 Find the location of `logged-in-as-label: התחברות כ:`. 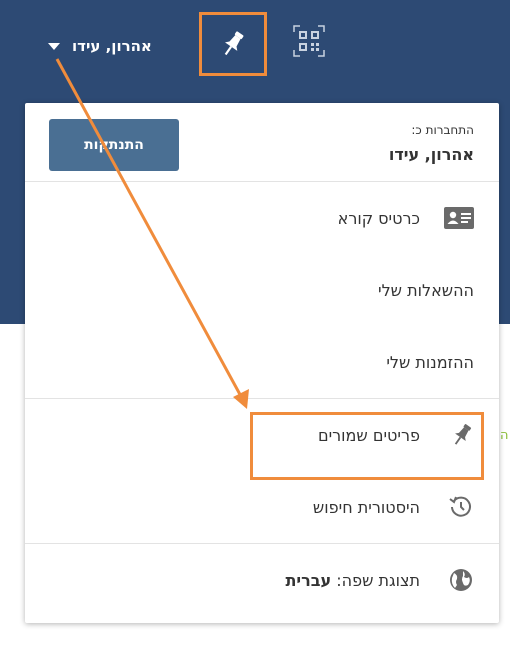

logged-in-as-label: התחברות כ: is located at coordinates (442, 130).